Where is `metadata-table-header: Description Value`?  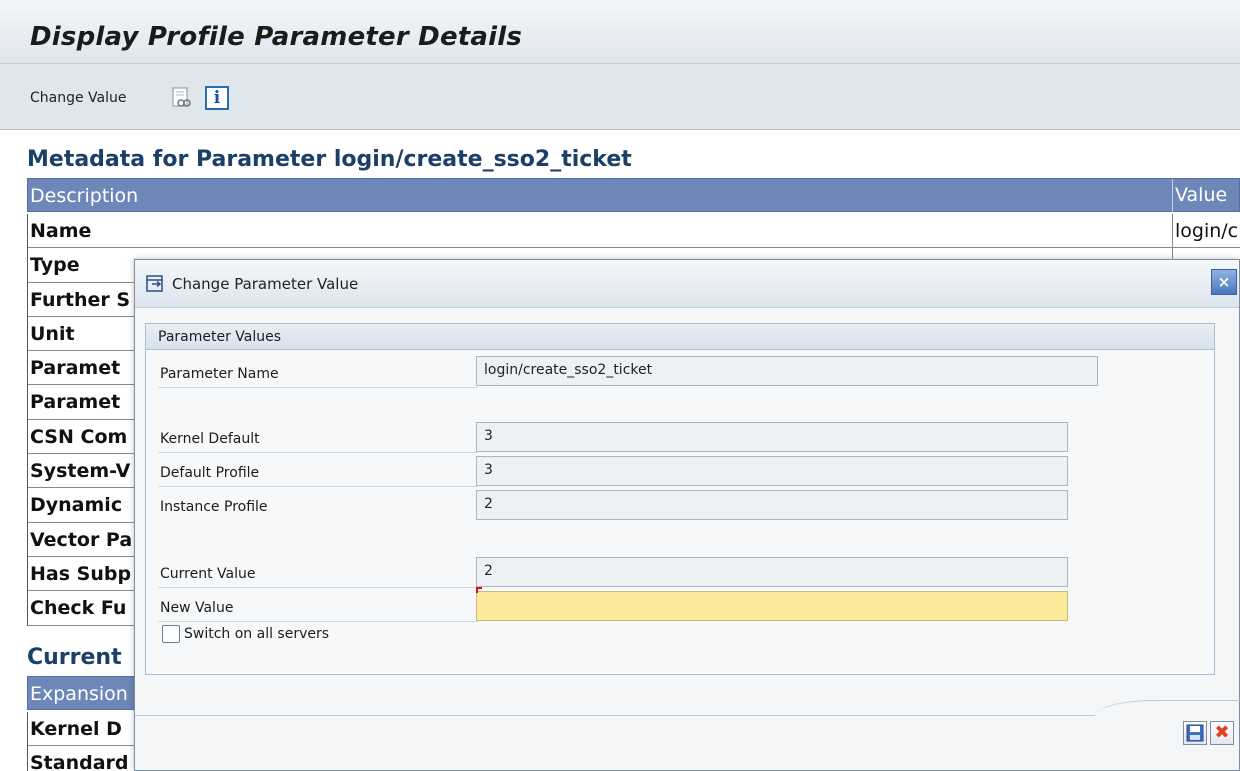 metadata-table-header: Description Value is located at coordinates (633, 195).